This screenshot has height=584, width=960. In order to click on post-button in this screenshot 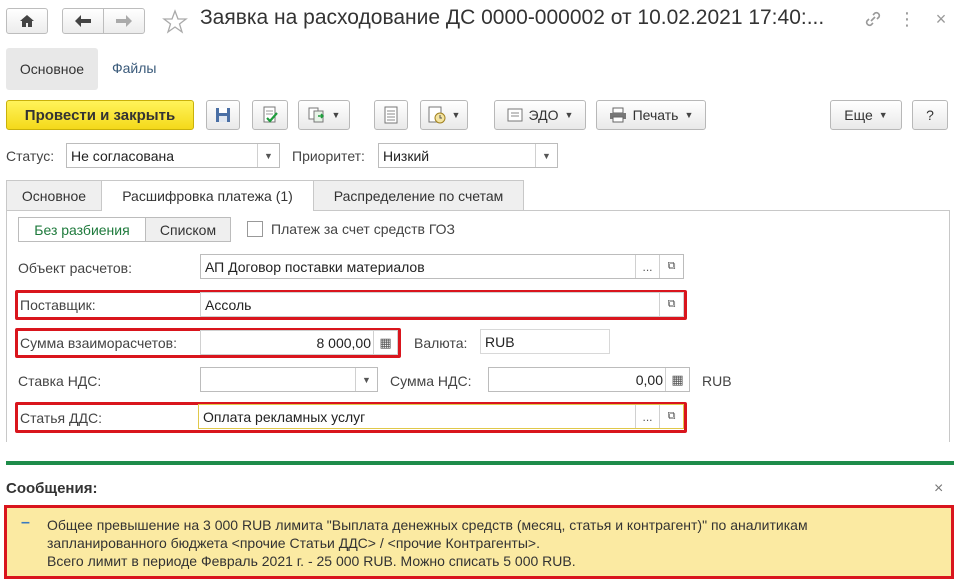, I will do `click(270, 115)`.